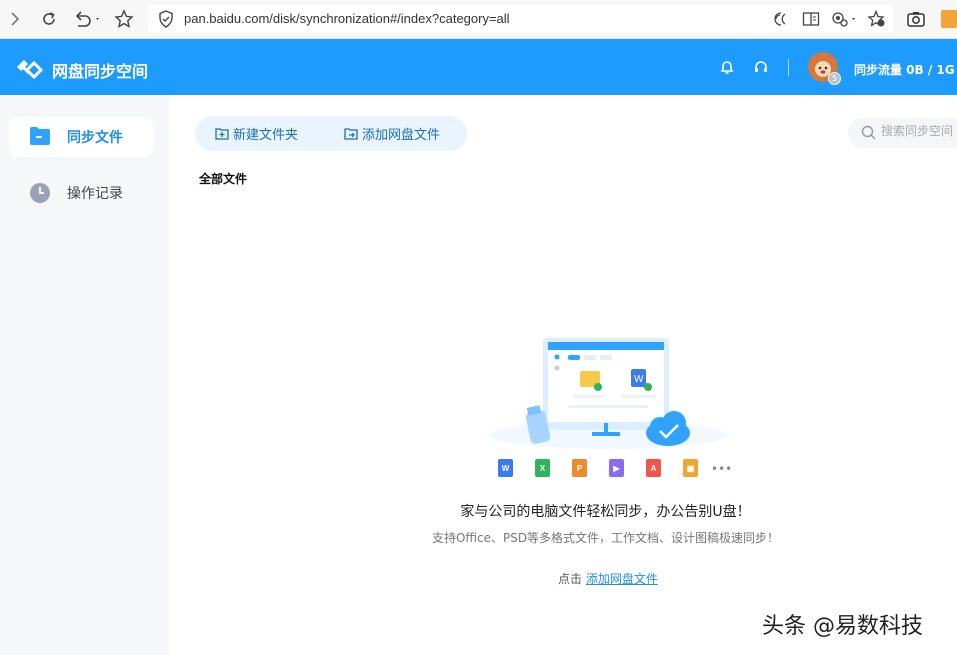 The image size is (957, 655). Describe the element at coordinates (49, 19) in the screenshot. I see `reload-icon` at that location.